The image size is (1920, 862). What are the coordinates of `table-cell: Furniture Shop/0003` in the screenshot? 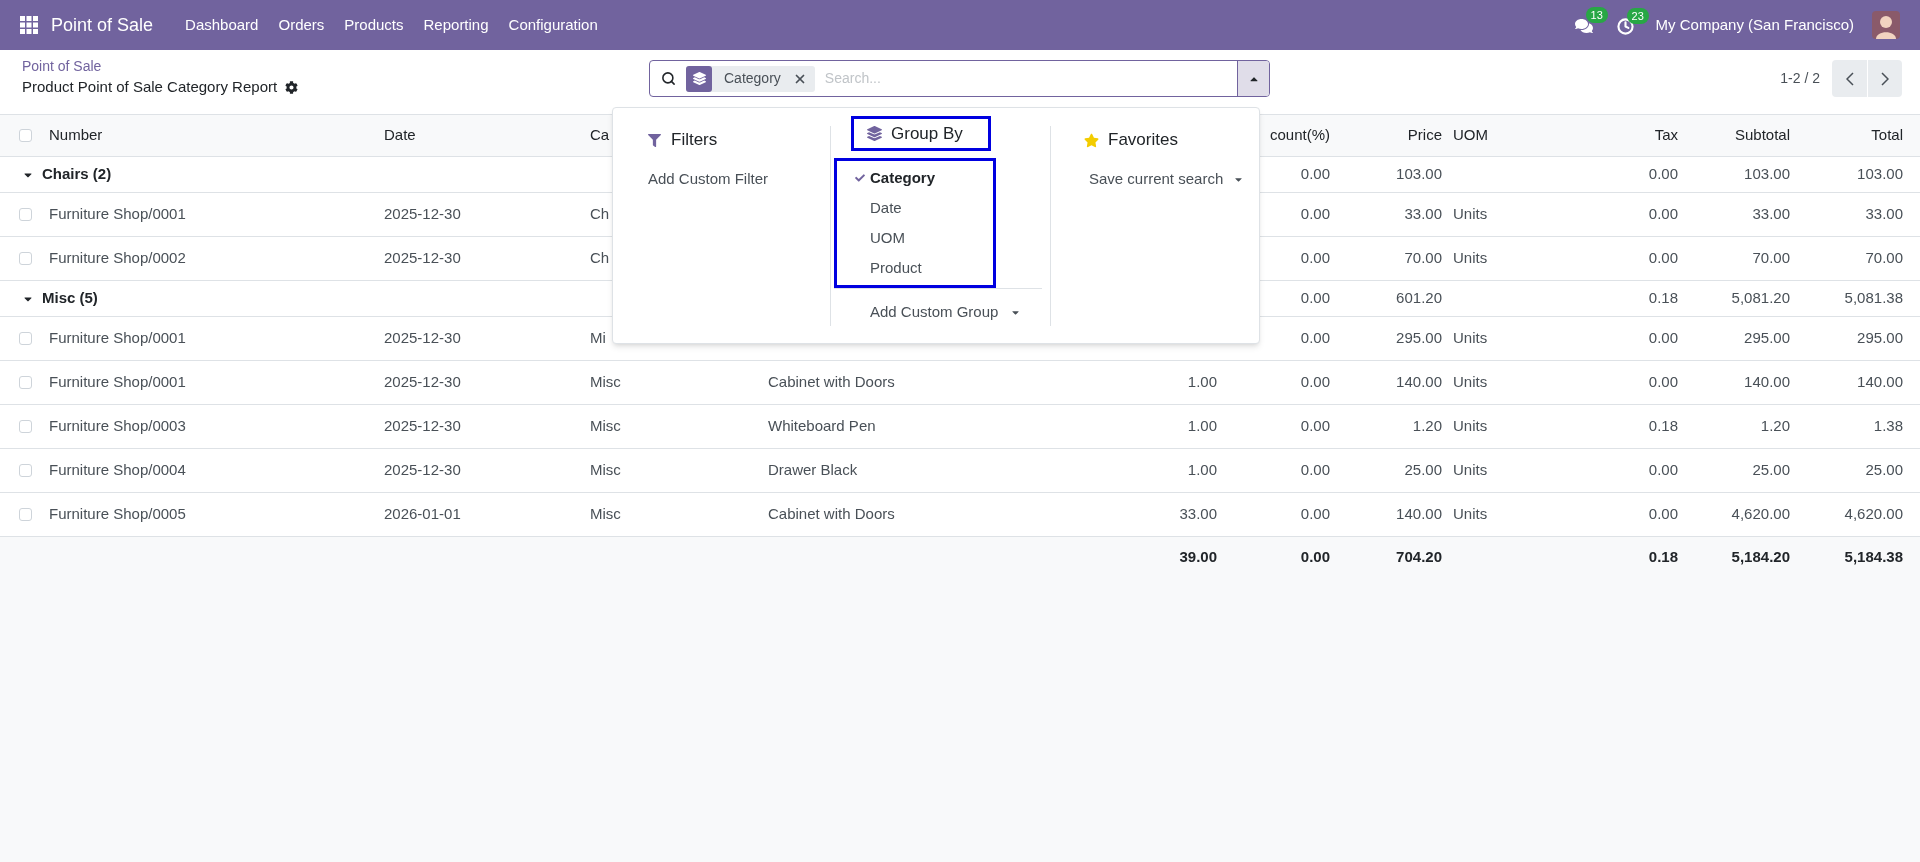 It's located at (117, 426).